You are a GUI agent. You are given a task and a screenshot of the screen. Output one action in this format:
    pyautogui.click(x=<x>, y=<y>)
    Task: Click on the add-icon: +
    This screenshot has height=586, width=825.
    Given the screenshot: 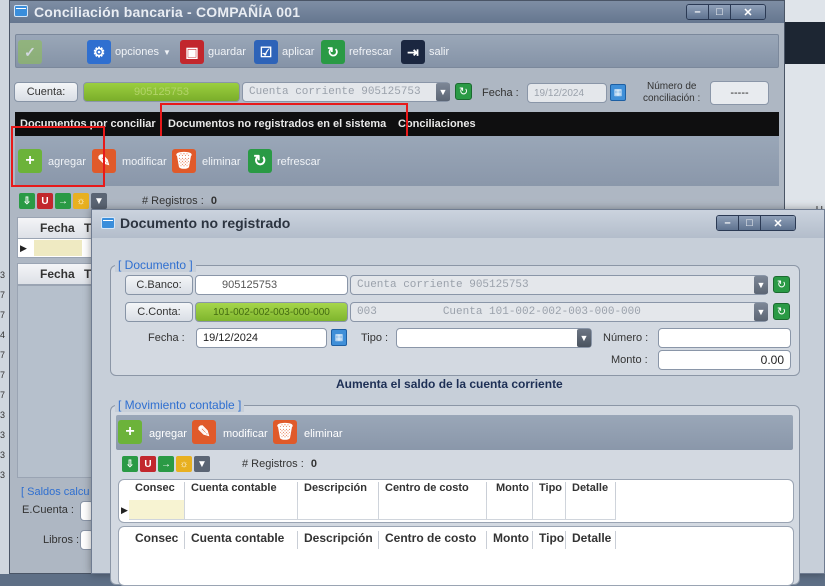 What is the action you would take?
    pyautogui.click(x=130, y=432)
    